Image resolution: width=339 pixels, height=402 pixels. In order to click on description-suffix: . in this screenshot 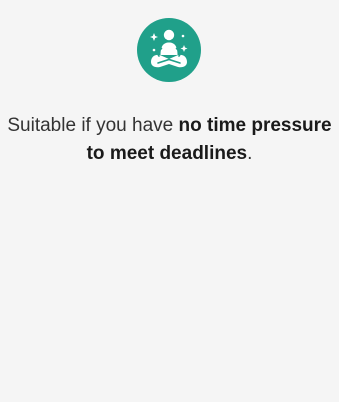, I will do `click(250, 153)`.